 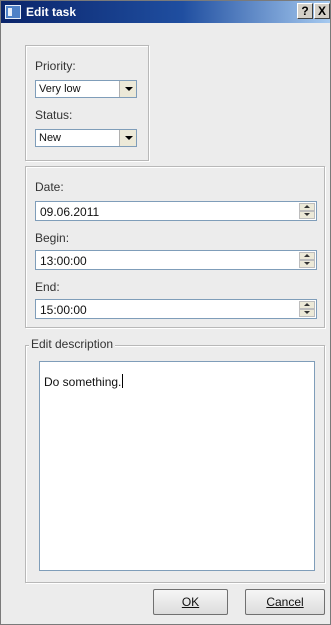 I want to click on date-label: Date:, so click(x=49, y=187).